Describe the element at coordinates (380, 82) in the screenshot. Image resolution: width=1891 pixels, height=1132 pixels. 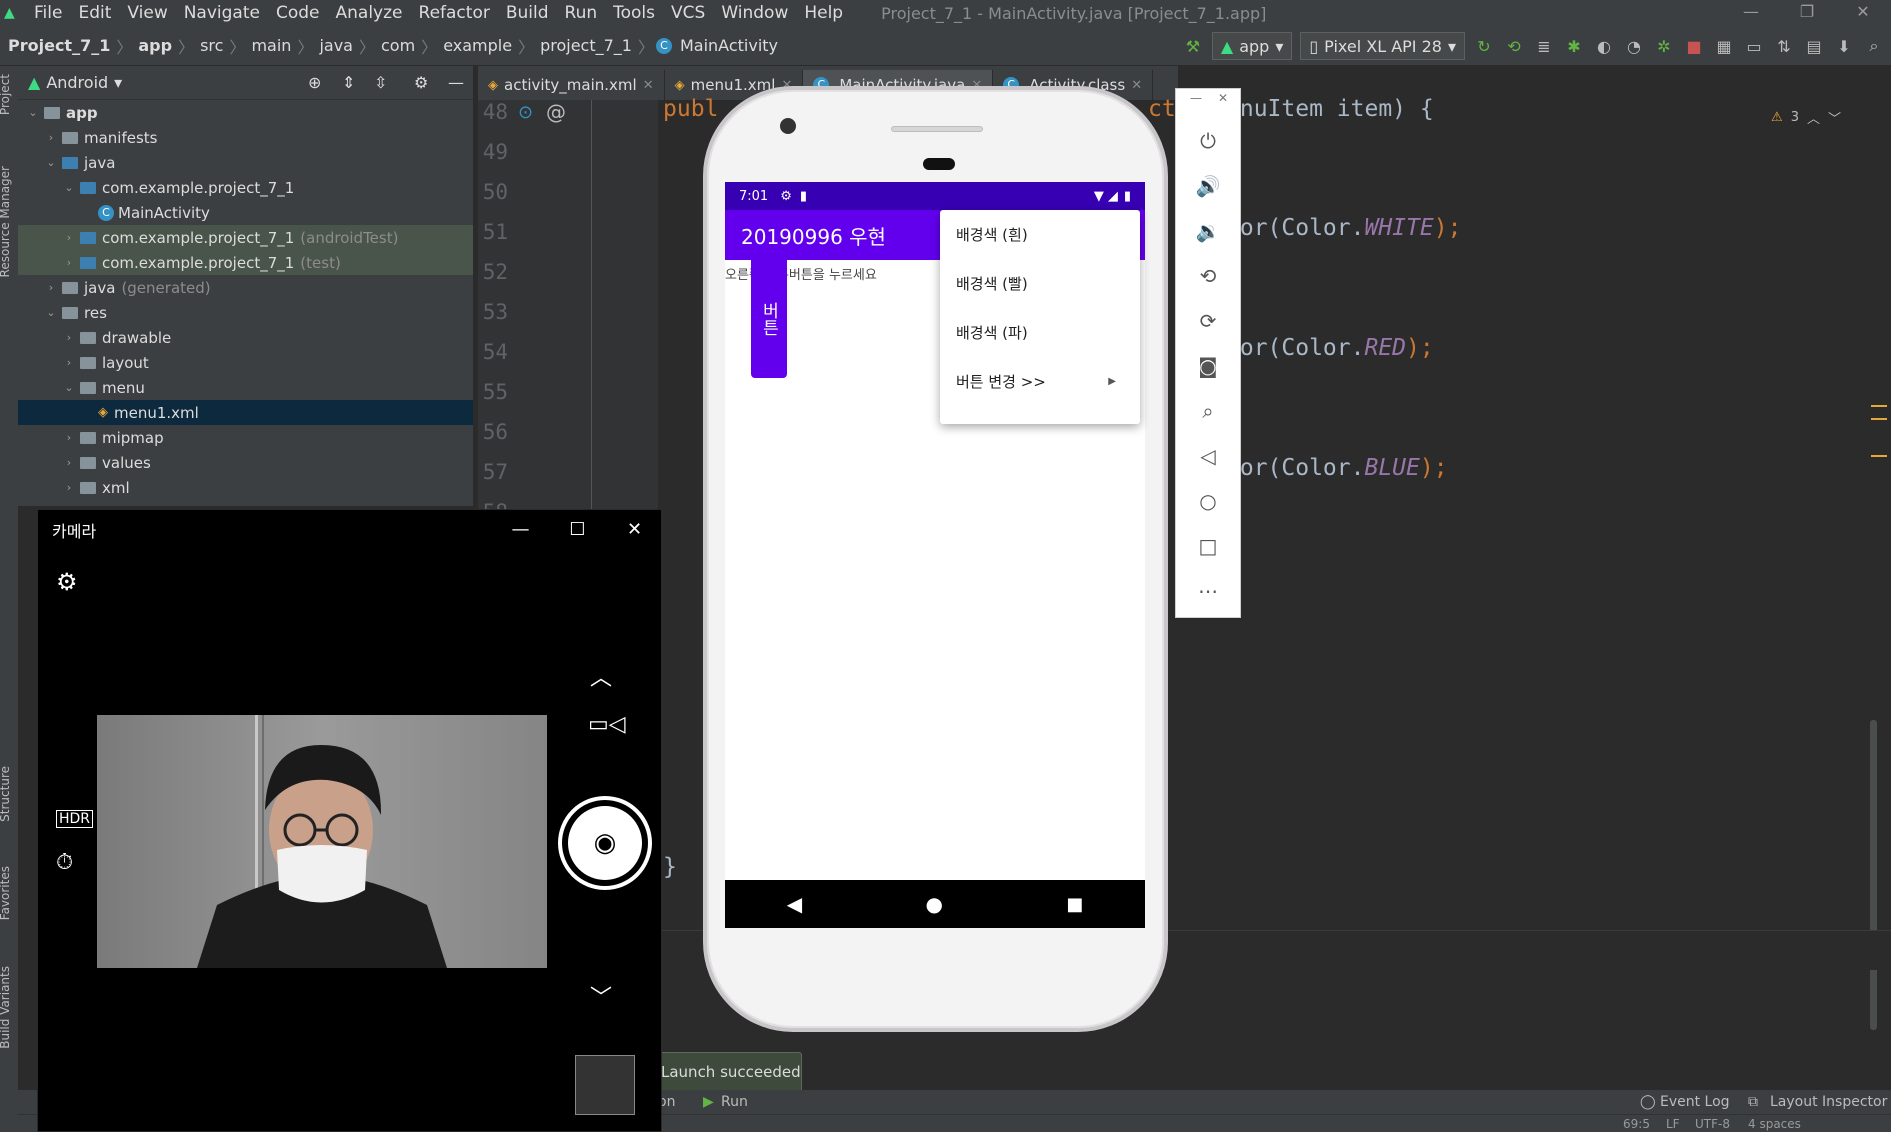
I see `collapse-all-icon: ⇳` at that location.